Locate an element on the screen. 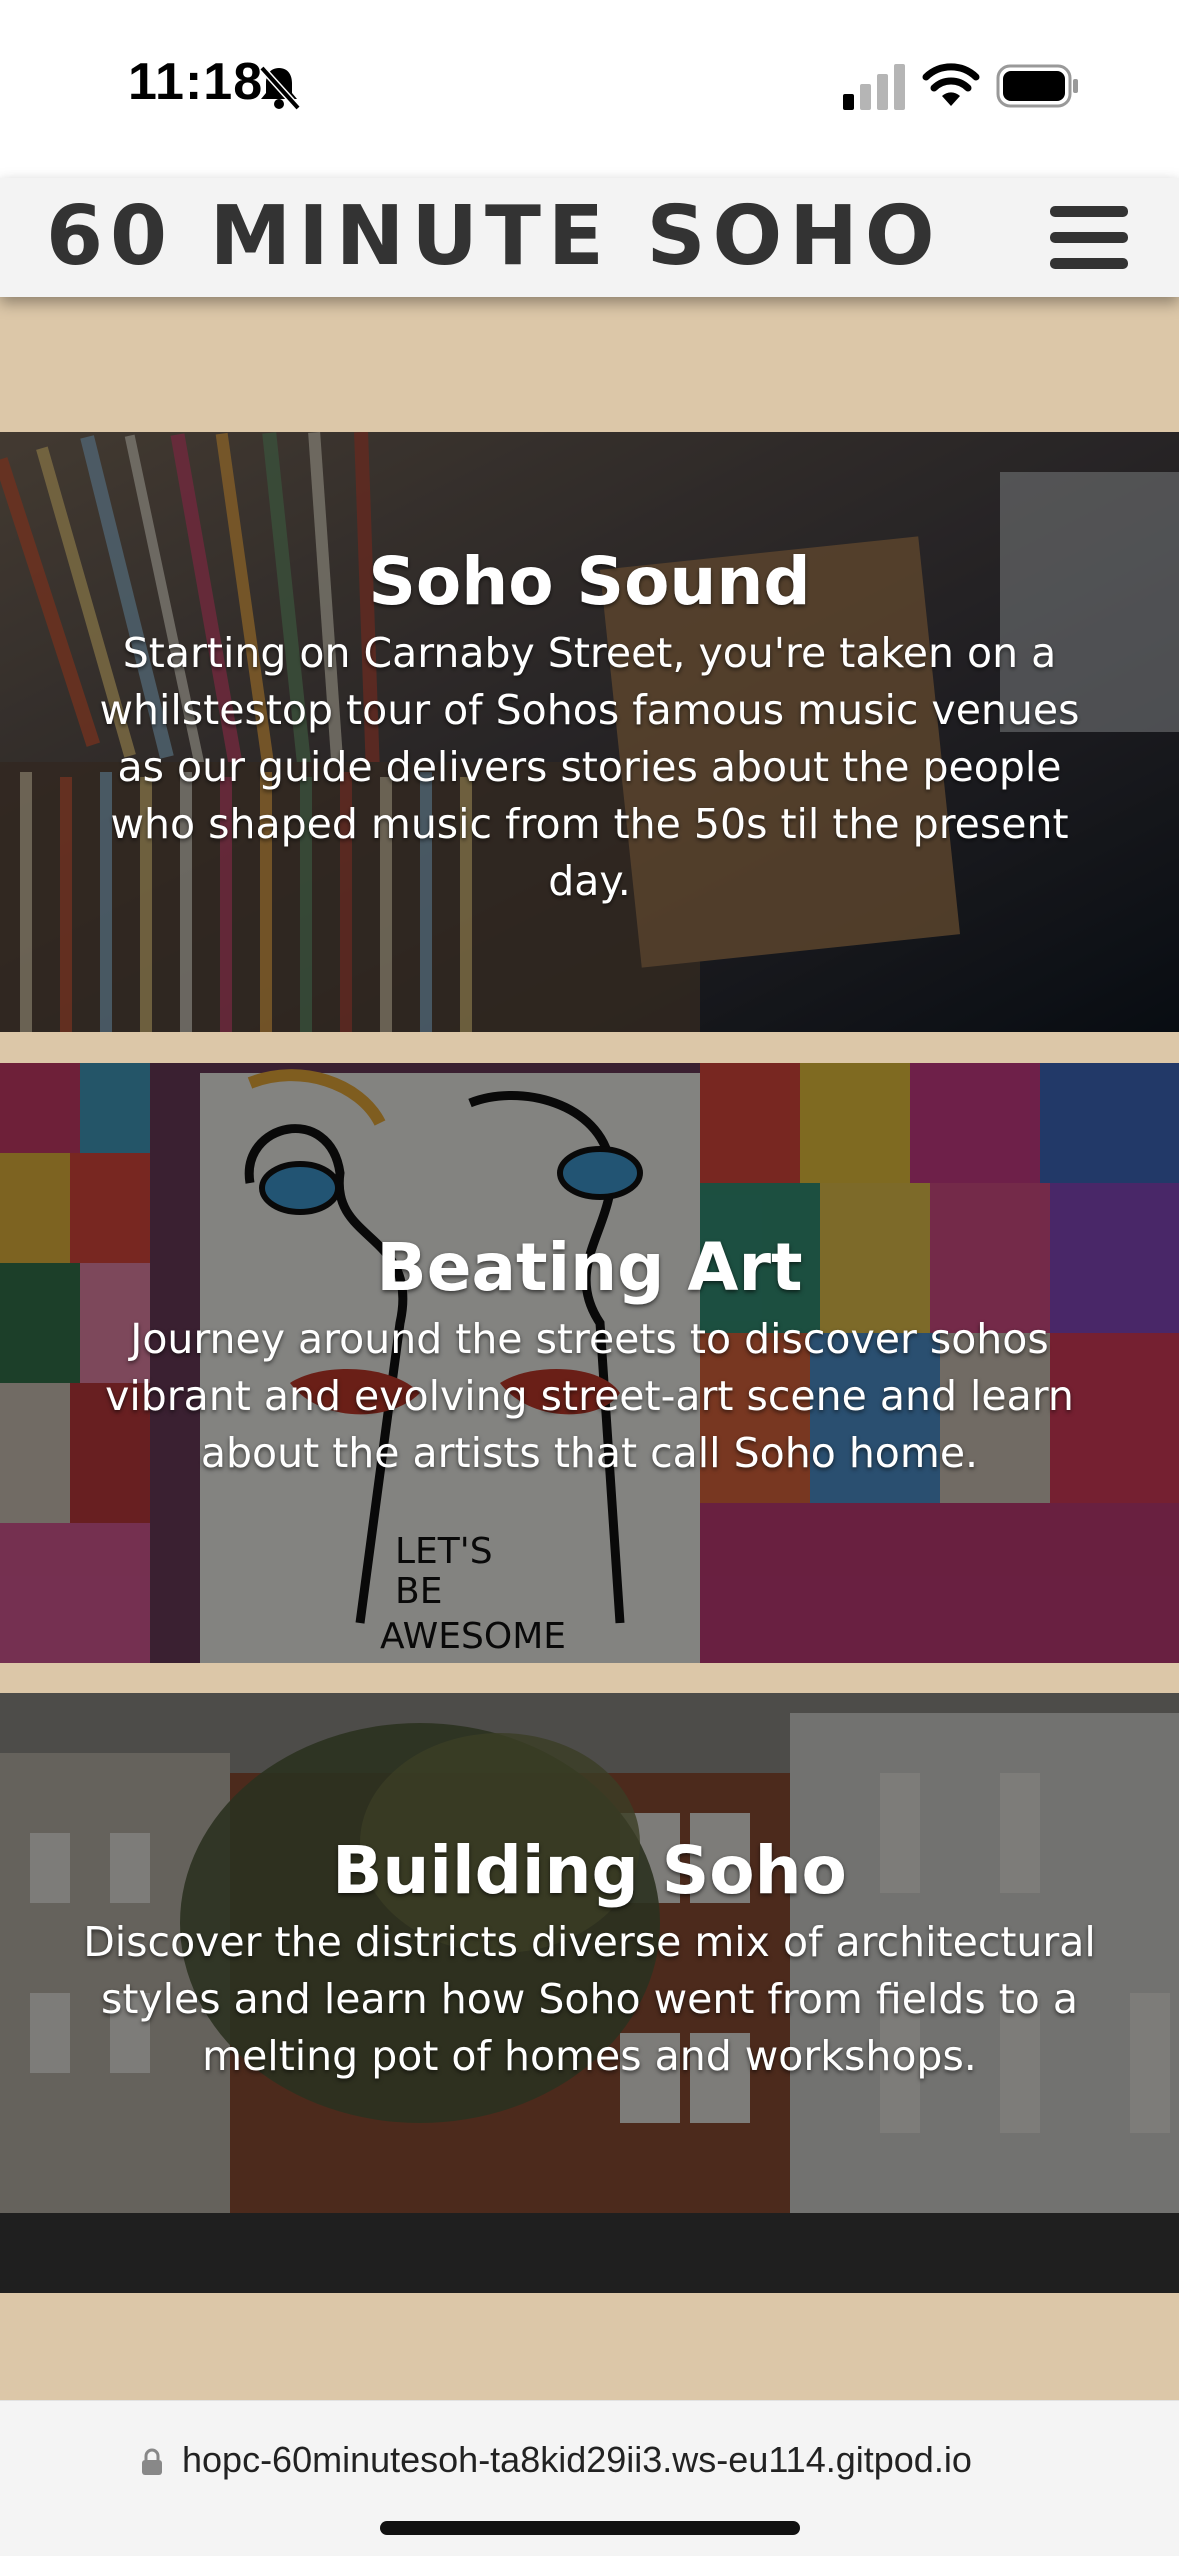 This screenshot has width=1179, height=2556. wifi-icon is located at coordinates (951, 84).